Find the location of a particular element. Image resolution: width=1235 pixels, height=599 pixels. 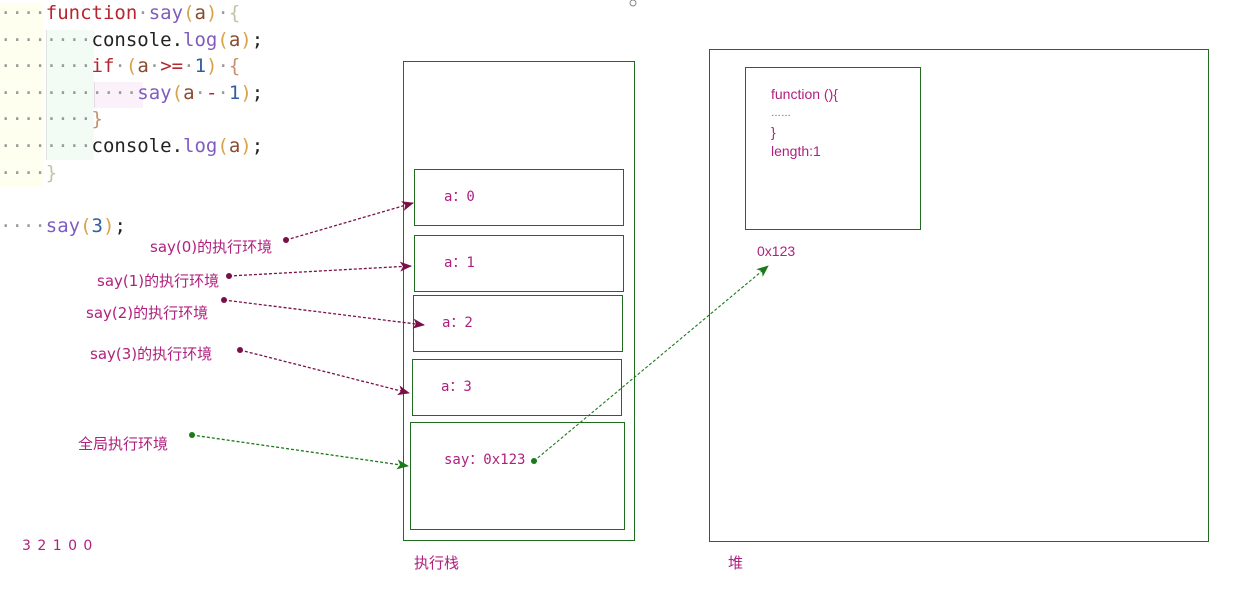

arrow-say0-to-frame is located at coordinates (349, 221).